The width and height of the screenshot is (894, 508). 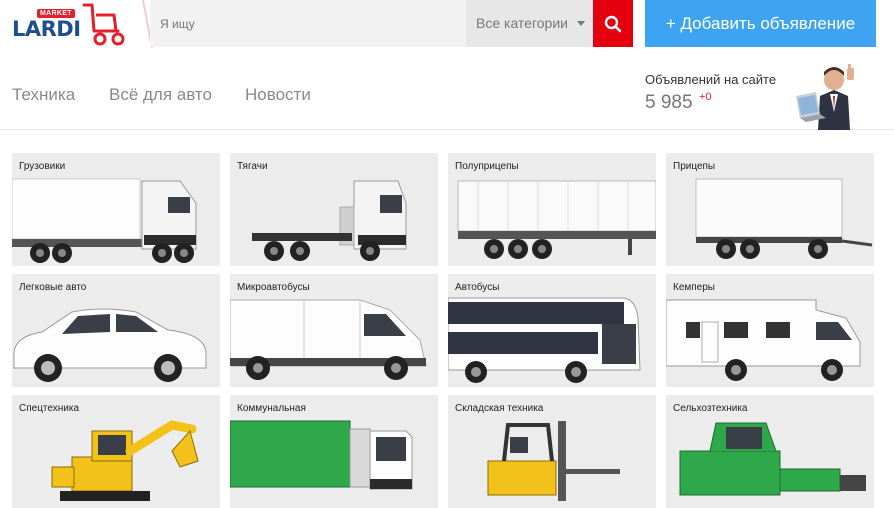 I want to click on category-label: Прицепы, so click(x=694, y=166).